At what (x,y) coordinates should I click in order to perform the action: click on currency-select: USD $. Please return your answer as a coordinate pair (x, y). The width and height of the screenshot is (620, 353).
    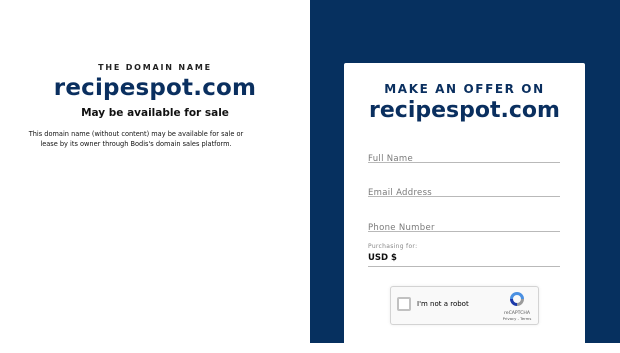
    Looking at the image, I should click on (464, 259).